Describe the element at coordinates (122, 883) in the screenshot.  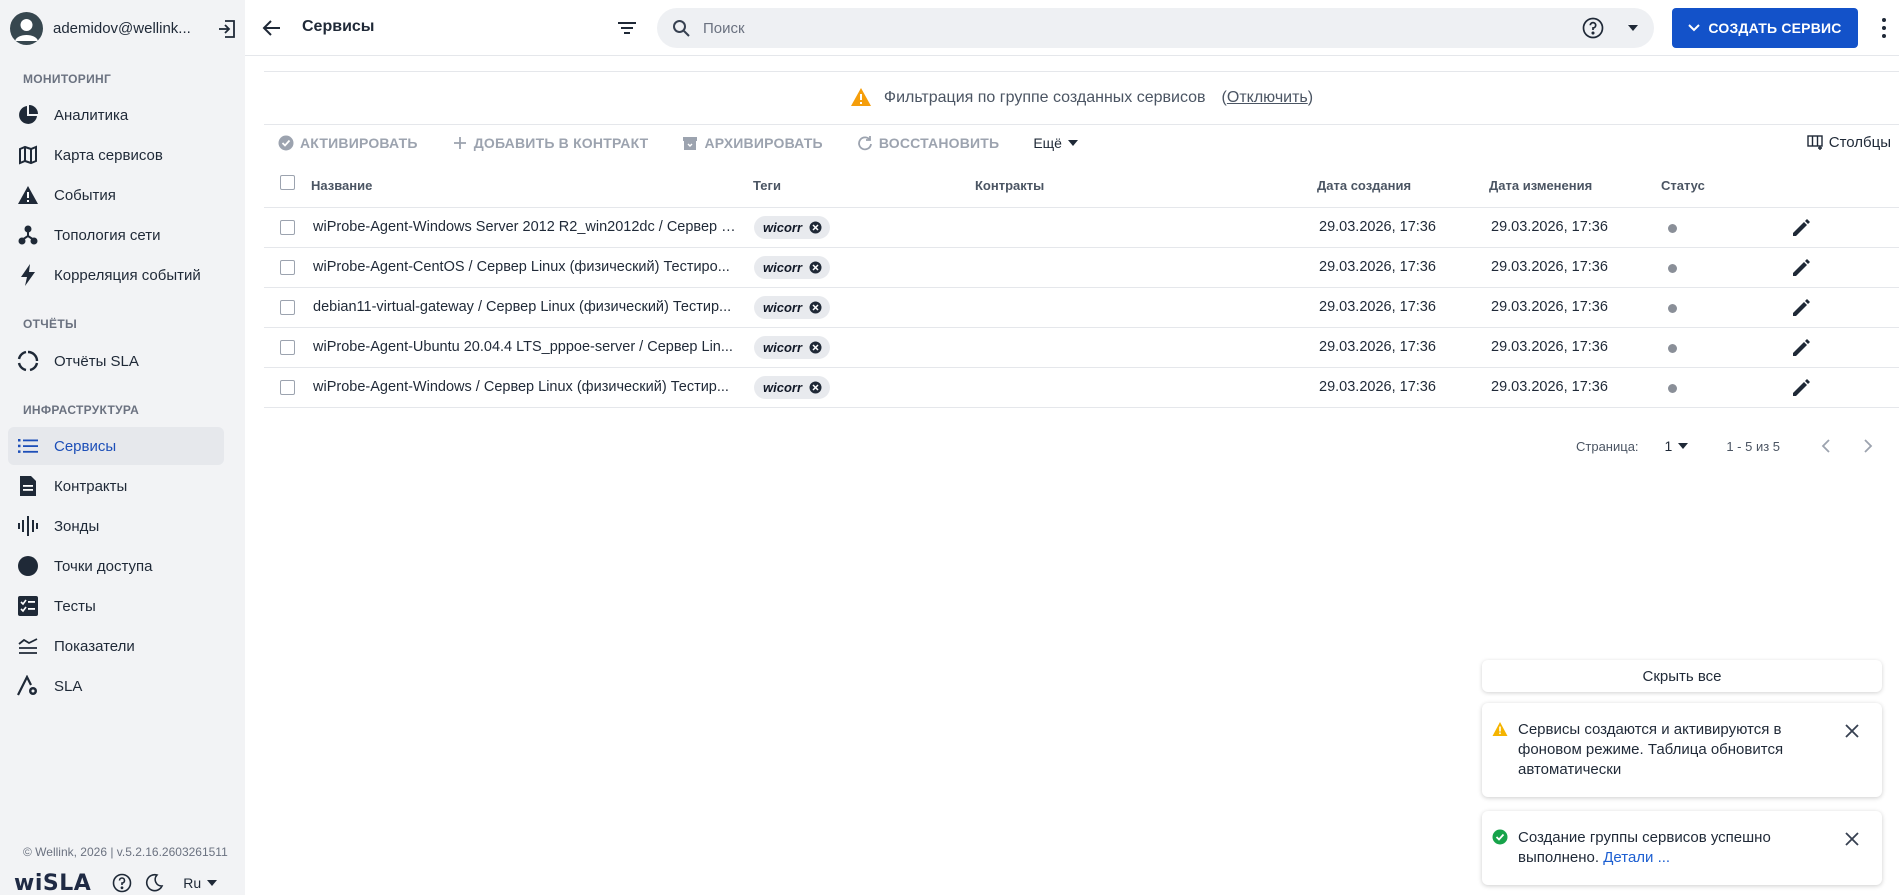
I see `help-icon` at that location.